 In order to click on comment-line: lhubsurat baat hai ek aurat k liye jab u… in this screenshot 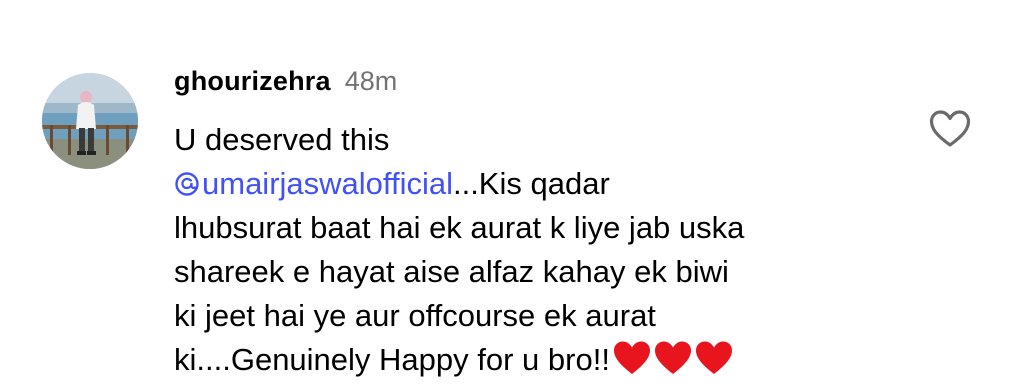, I will do `click(459, 227)`.